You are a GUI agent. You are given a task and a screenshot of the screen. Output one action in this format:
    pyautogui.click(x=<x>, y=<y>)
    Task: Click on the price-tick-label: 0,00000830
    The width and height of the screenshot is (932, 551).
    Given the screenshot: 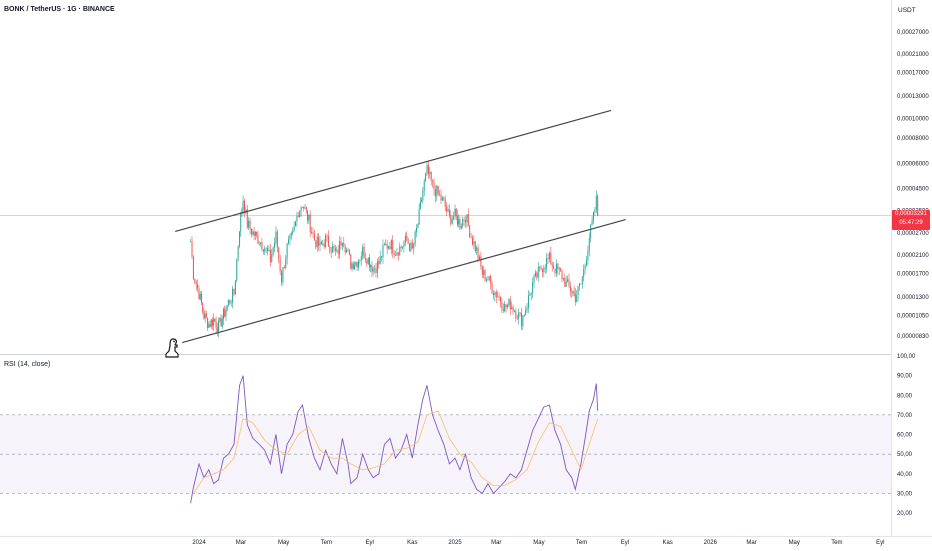 What is the action you would take?
    pyautogui.click(x=913, y=337)
    